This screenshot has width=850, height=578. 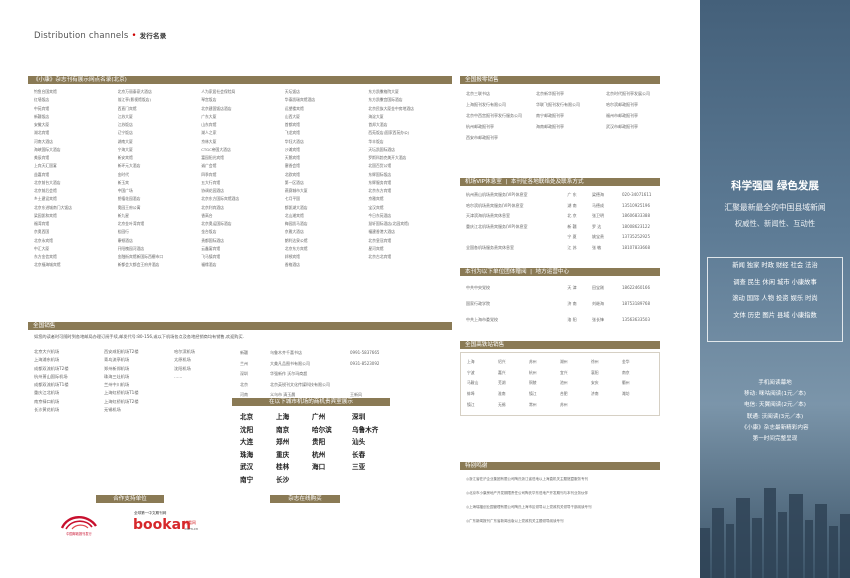 What do you see at coordinates (47, 360) in the screenshot?
I see `airport-item: 上海浦东机场` at bounding box center [47, 360].